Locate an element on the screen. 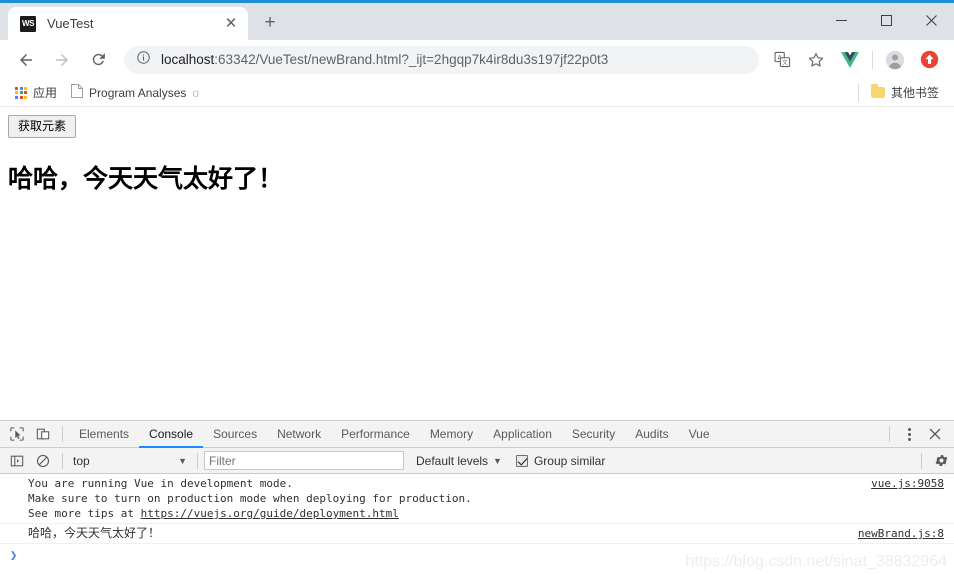 Image resolution: width=954 pixels, height=575 pixels. tab-elements: Elements is located at coordinates (104, 434).